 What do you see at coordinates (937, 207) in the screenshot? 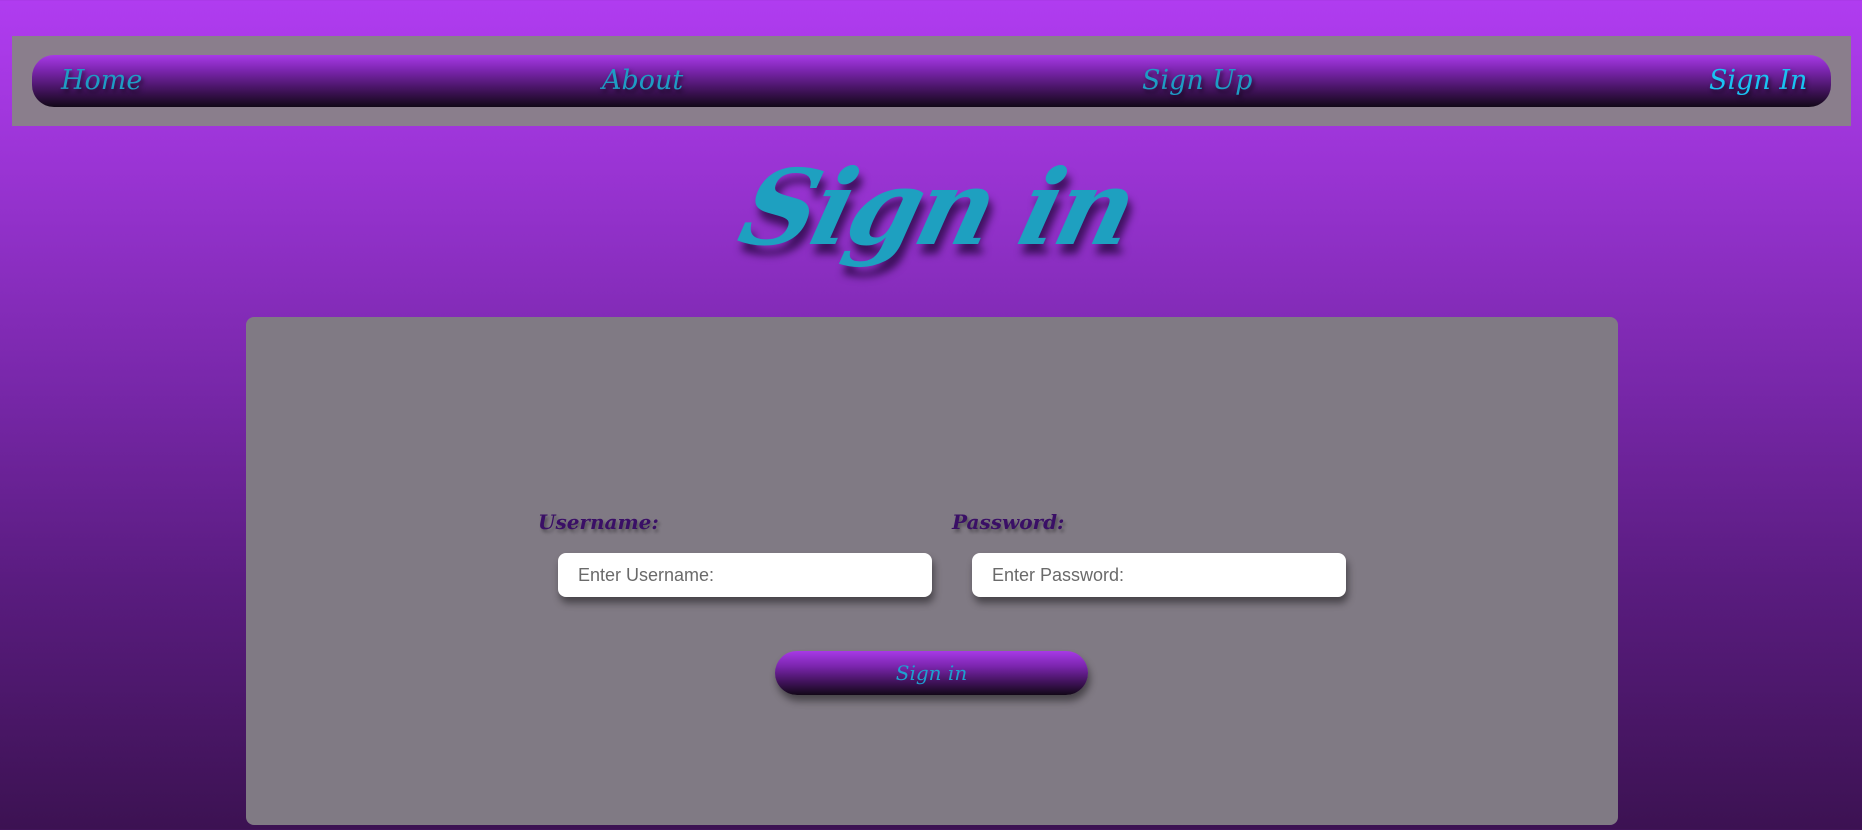
I see `page-title: Sign in` at bounding box center [937, 207].